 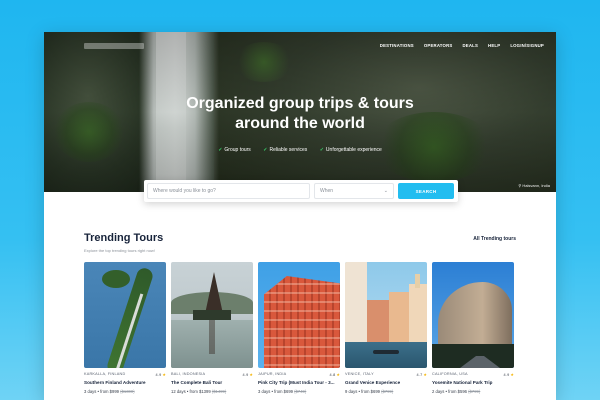 What do you see at coordinates (212, 382) in the screenshot?
I see `tour-name: The Complete Bali Tour` at bounding box center [212, 382].